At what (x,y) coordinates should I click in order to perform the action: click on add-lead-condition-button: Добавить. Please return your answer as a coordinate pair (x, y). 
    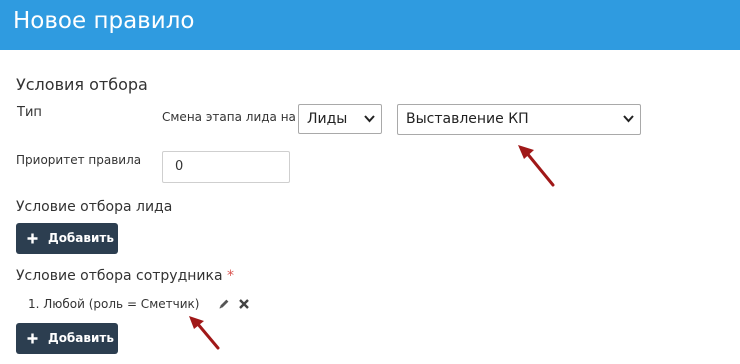
    Looking at the image, I should click on (67, 238).